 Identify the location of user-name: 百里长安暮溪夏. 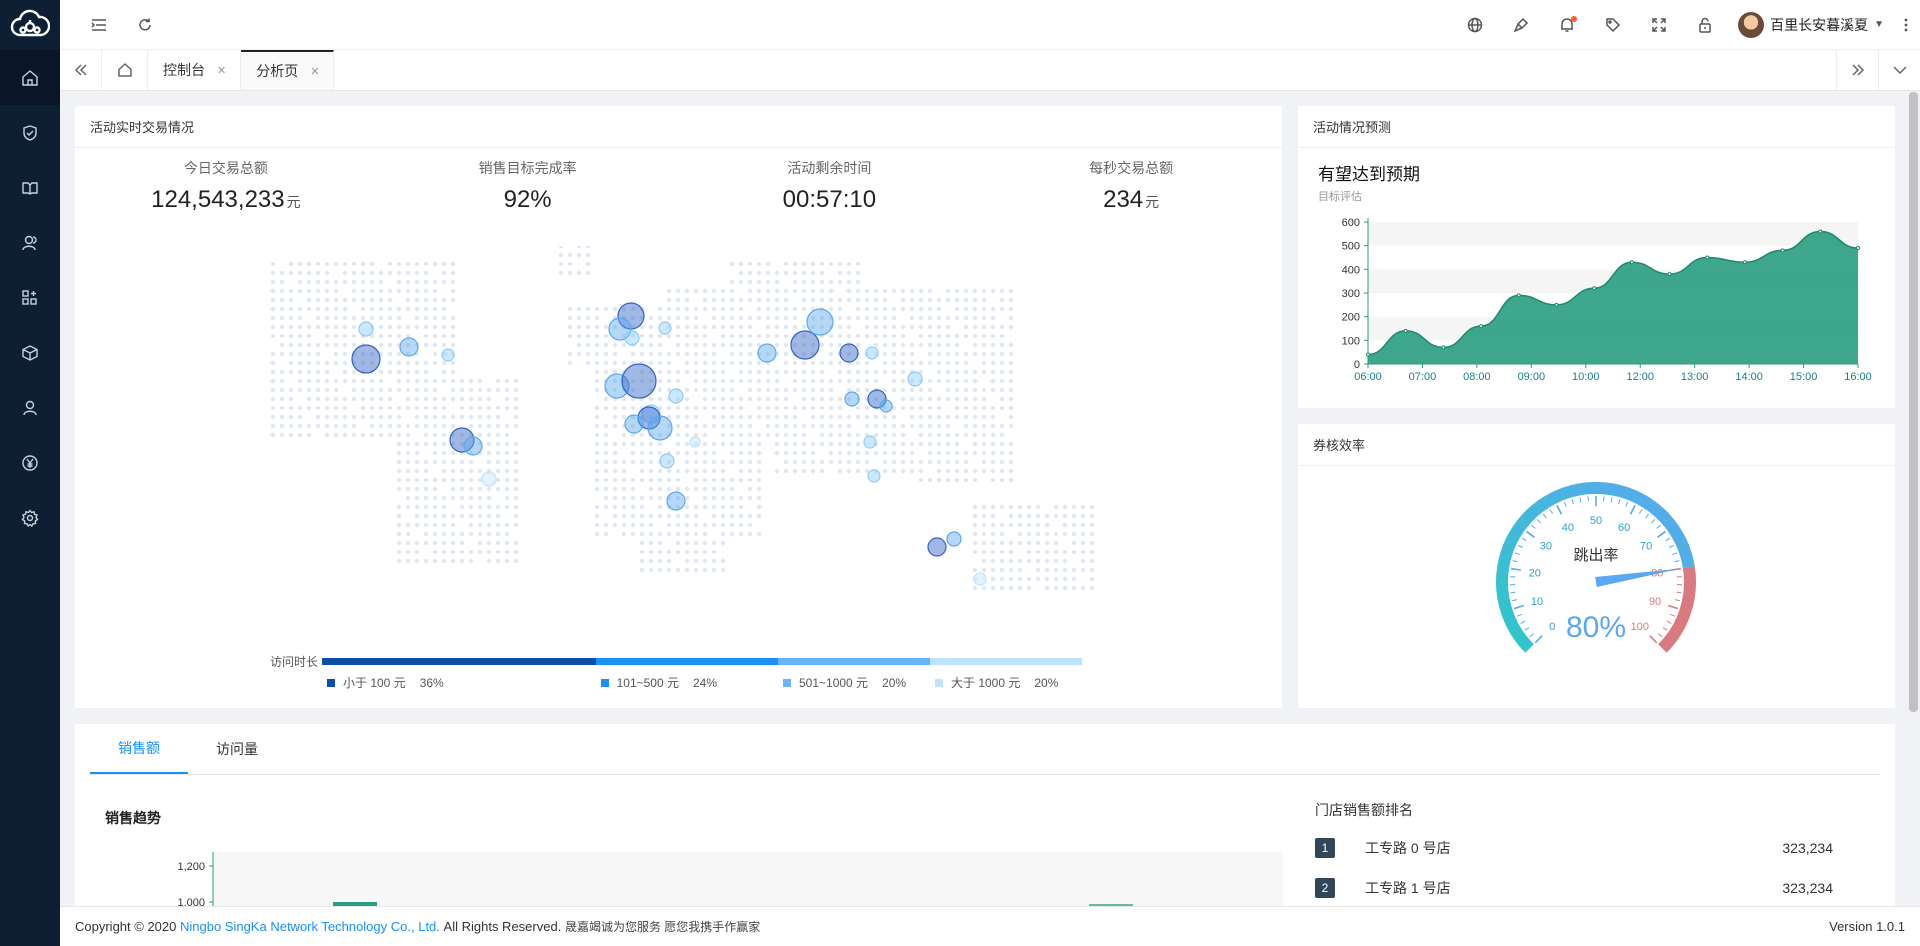
(1819, 25).